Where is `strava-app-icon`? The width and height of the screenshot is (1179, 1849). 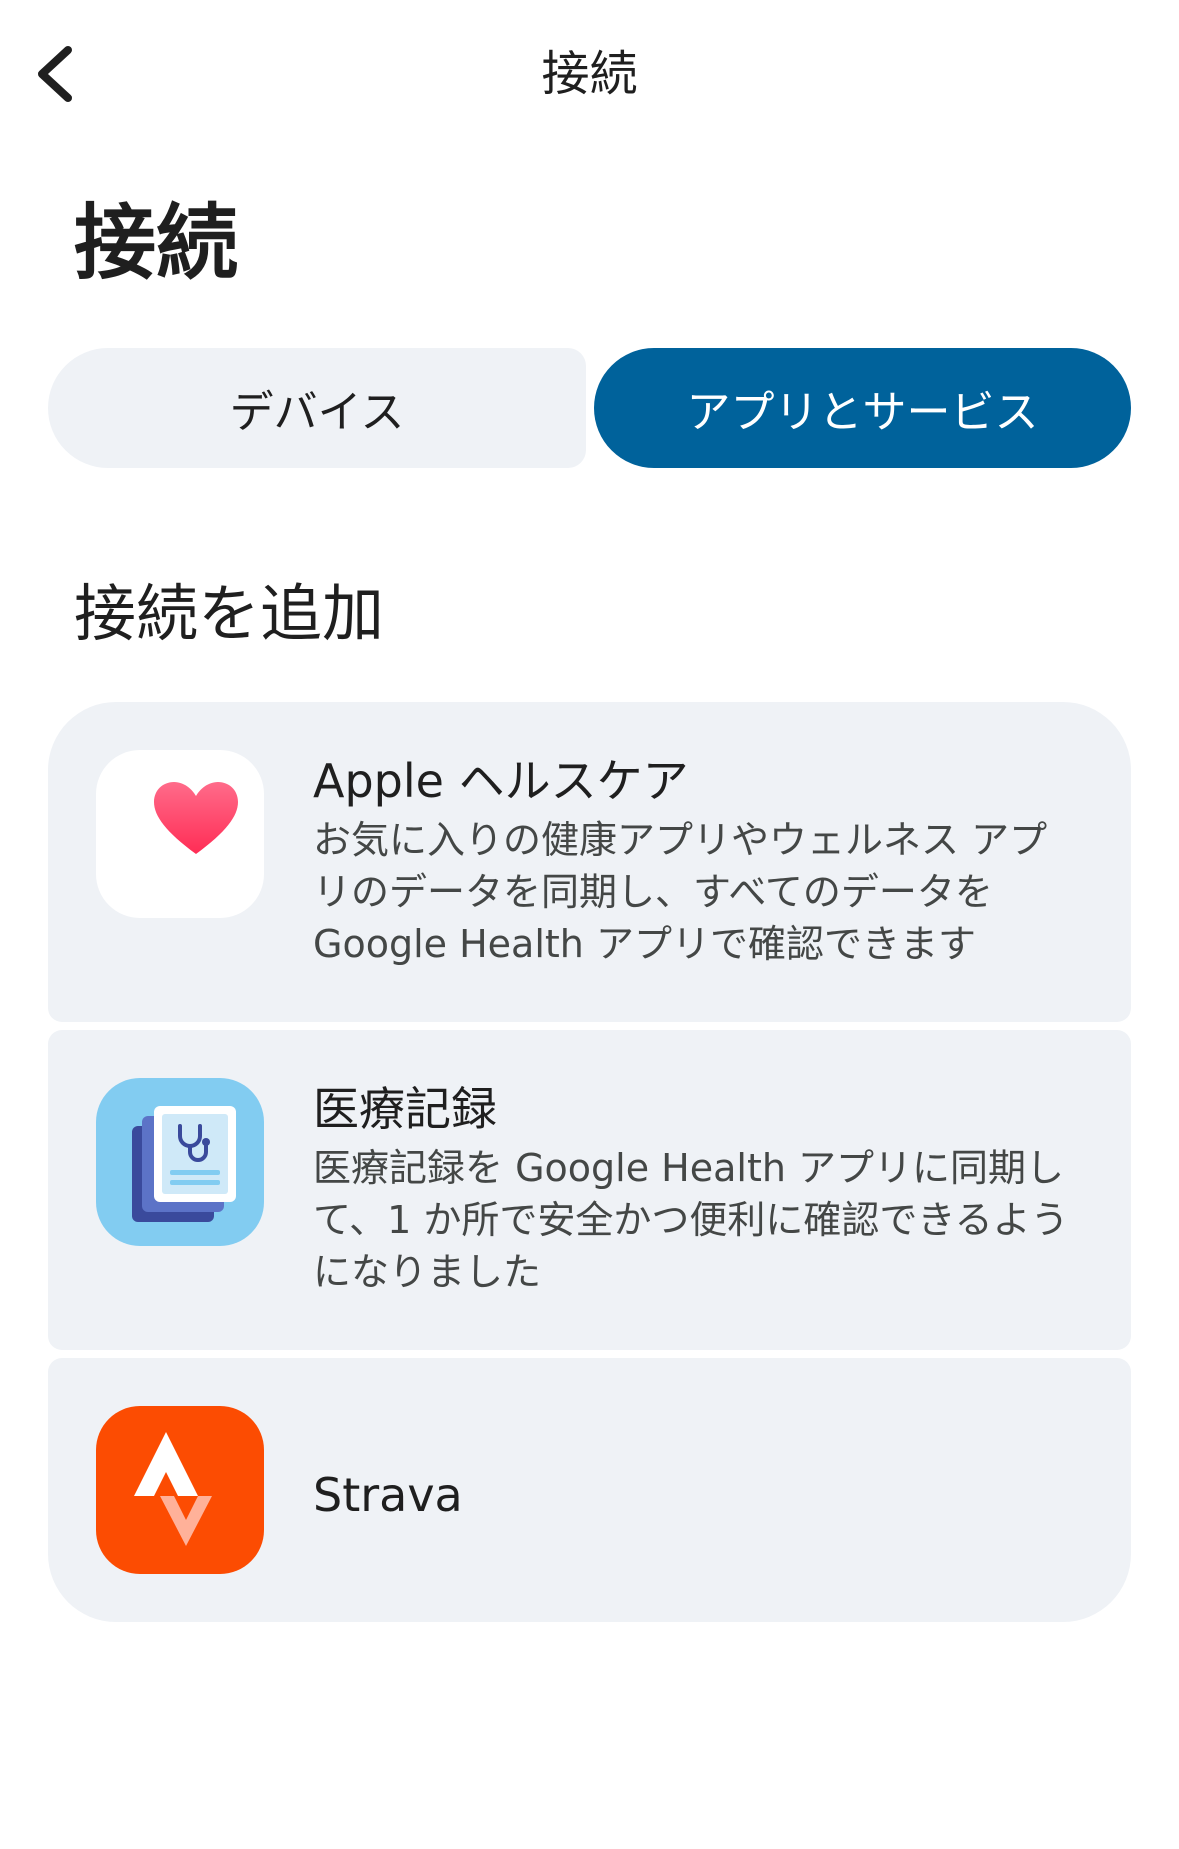
strava-app-icon is located at coordinates (180, 1490).